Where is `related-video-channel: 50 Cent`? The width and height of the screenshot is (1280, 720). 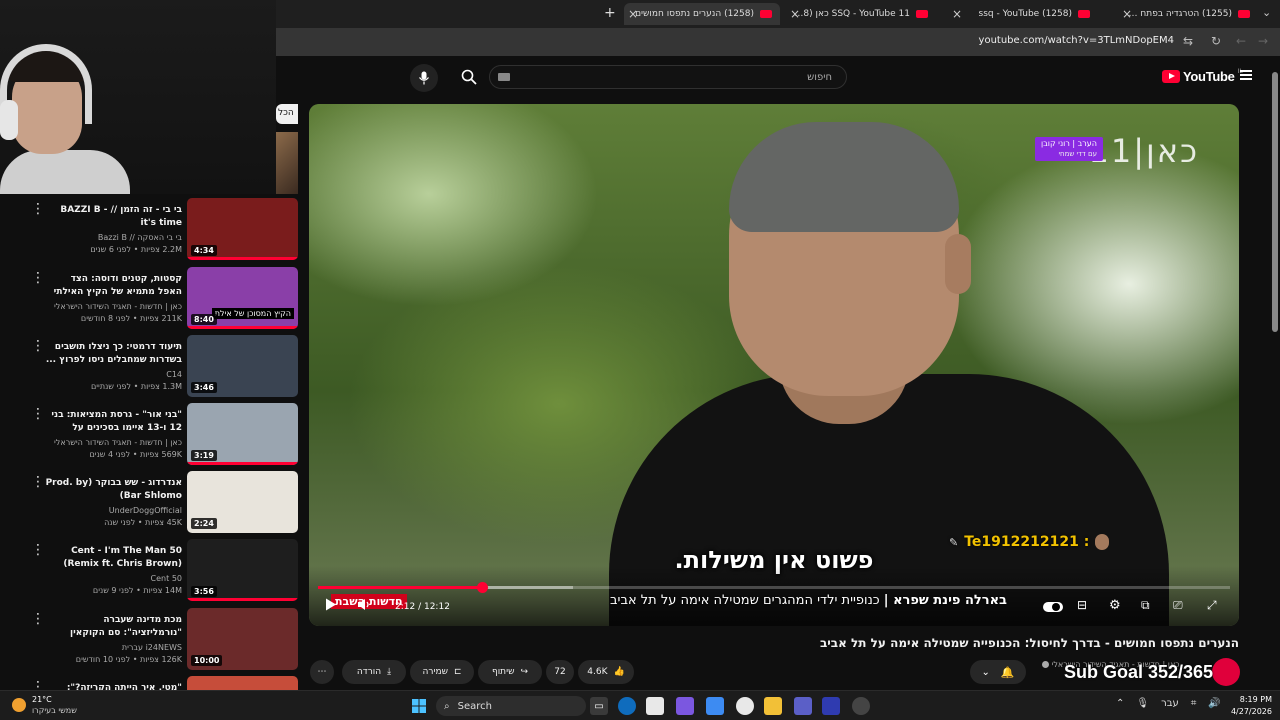
related-video-channel: 50 Cent is located at coordinates (113, 578).